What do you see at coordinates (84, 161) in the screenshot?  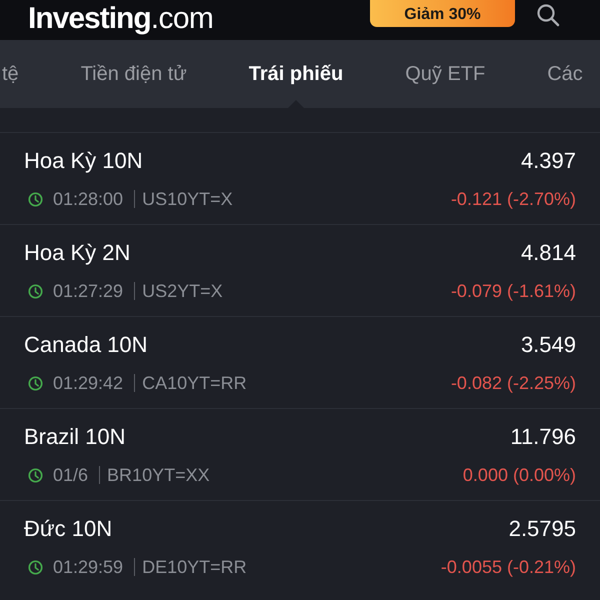 I see `bond-name: Hoa Kỳ 10N` at bounding box center [84, 161].